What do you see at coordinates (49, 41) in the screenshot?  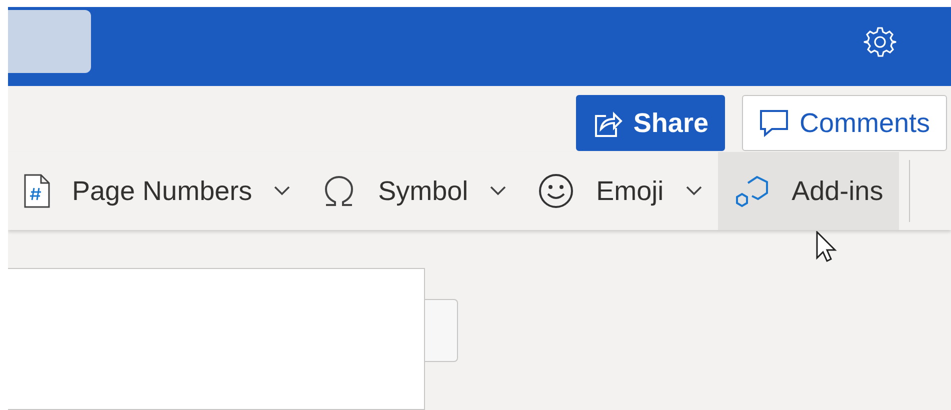 I see `search-field` at bounding box center [49, 41].